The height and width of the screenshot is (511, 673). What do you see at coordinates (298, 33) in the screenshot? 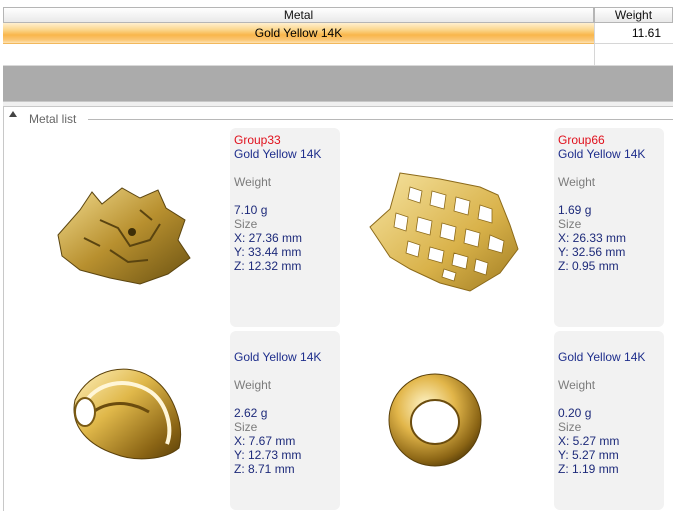
I see `grid-row-metal-cell: Gold Yellow 14K` at bounding box center [298, 33].